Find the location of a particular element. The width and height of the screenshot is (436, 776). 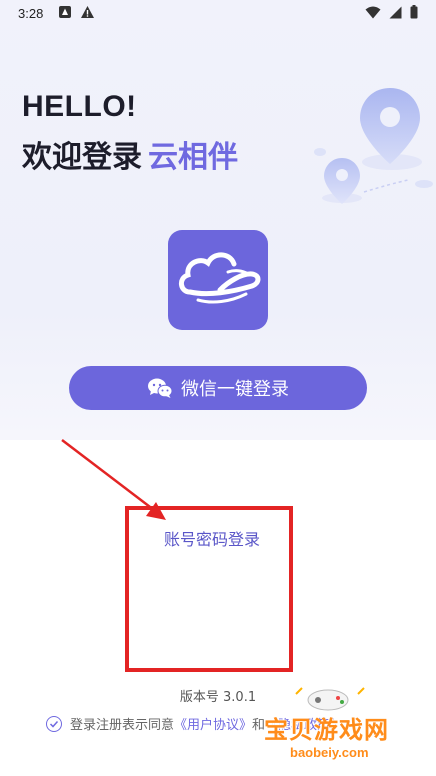

check-icon is located at coordinates (54, 724).